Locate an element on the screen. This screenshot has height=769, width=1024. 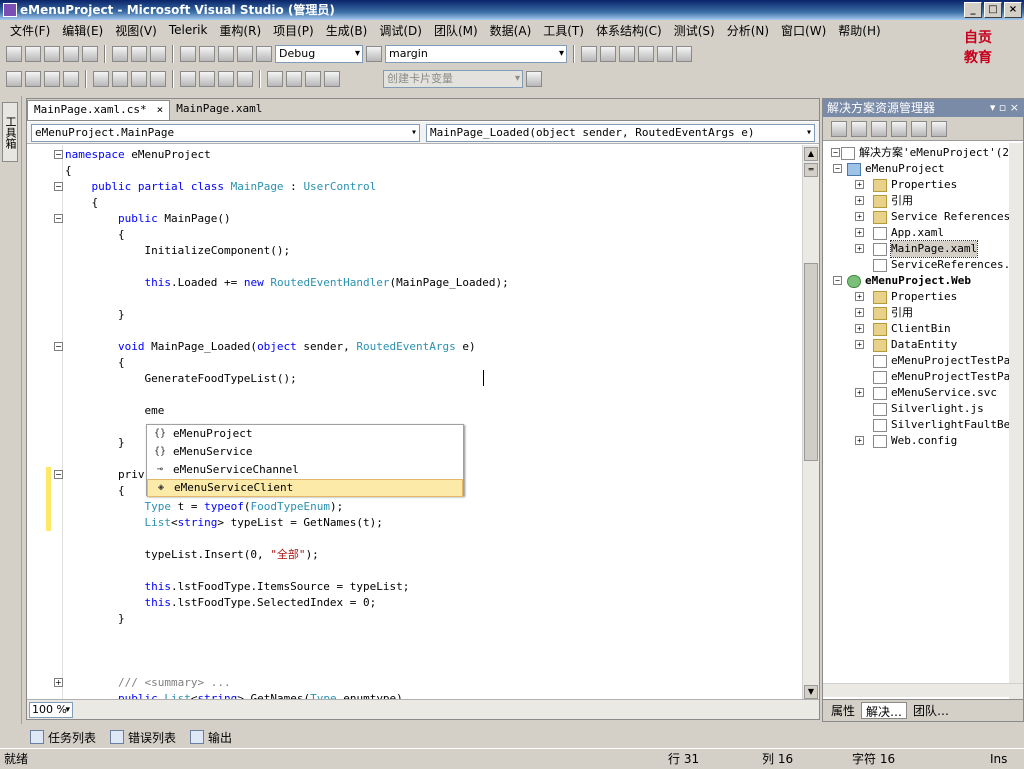
step-over-icon is located at coordinates (313, 79).